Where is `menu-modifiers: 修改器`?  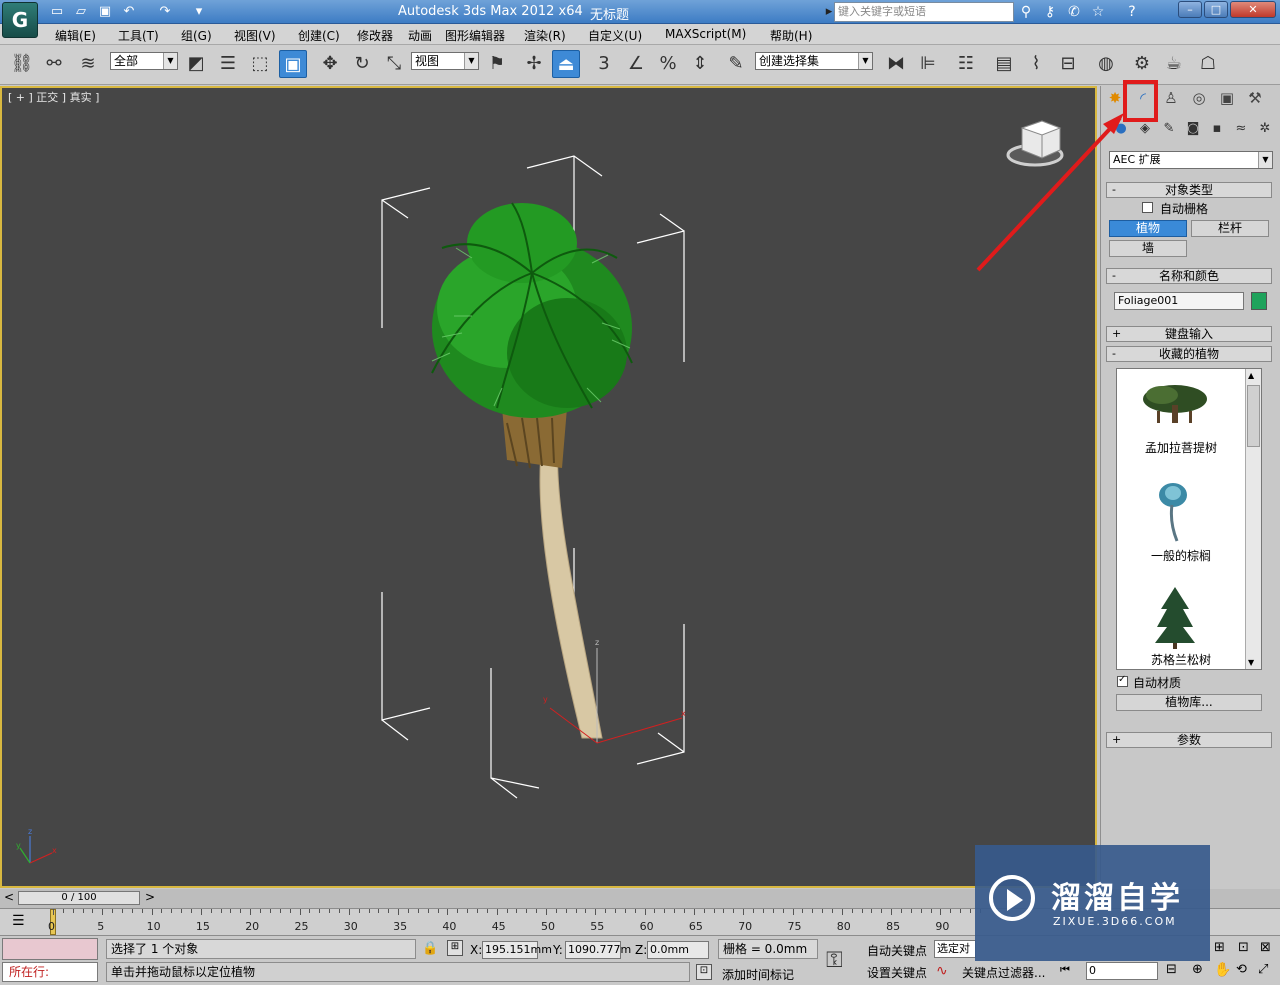 menu-modifiers: 修改器 is located at coordinates (375, 35).